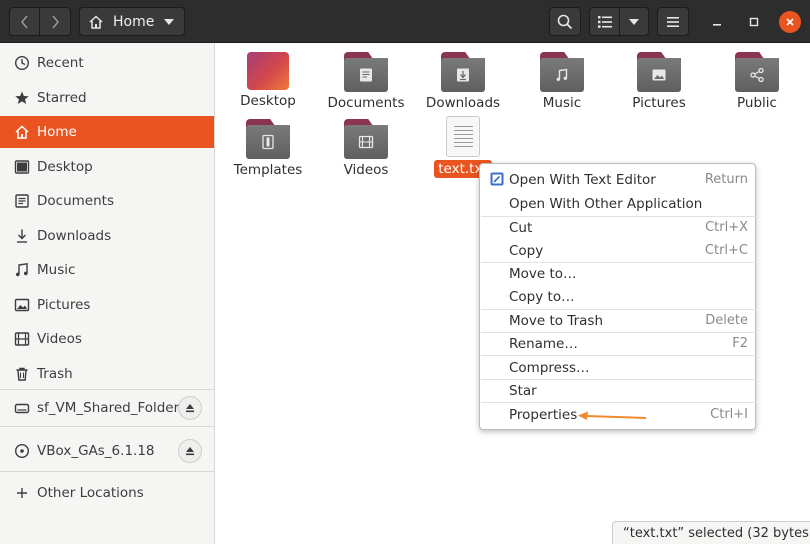  I want to click on plus-icon, so click(22, 493).